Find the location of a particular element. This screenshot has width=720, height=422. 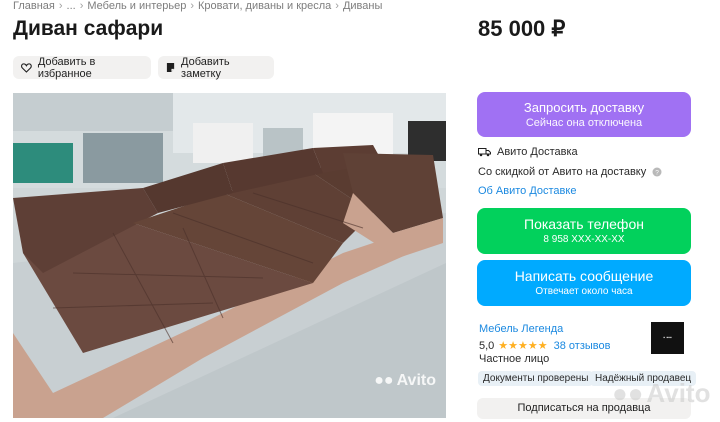

write-message-subtitle: Отвечает около часа is located at coordinates (584, 291).